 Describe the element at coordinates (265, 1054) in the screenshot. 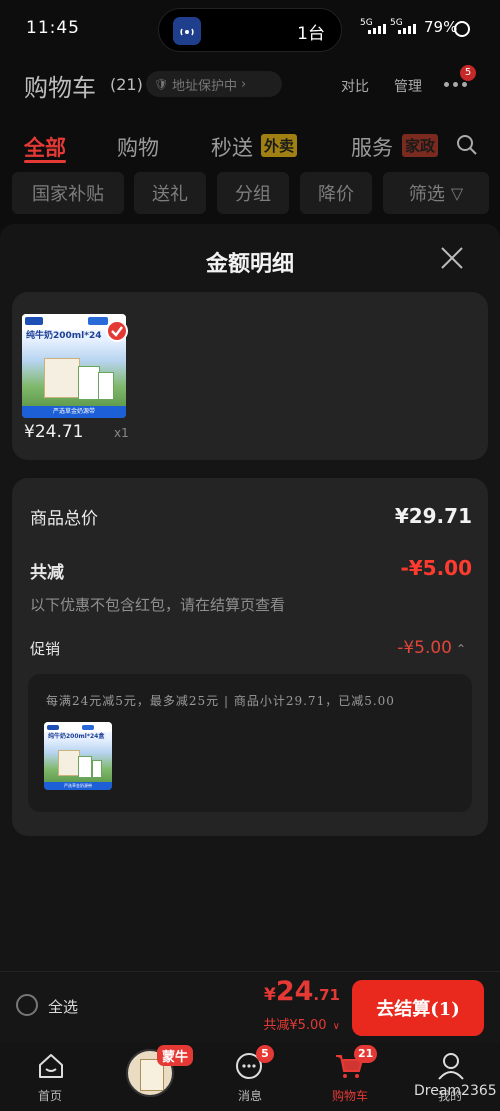

I see `messages-badge: 5` at that location.